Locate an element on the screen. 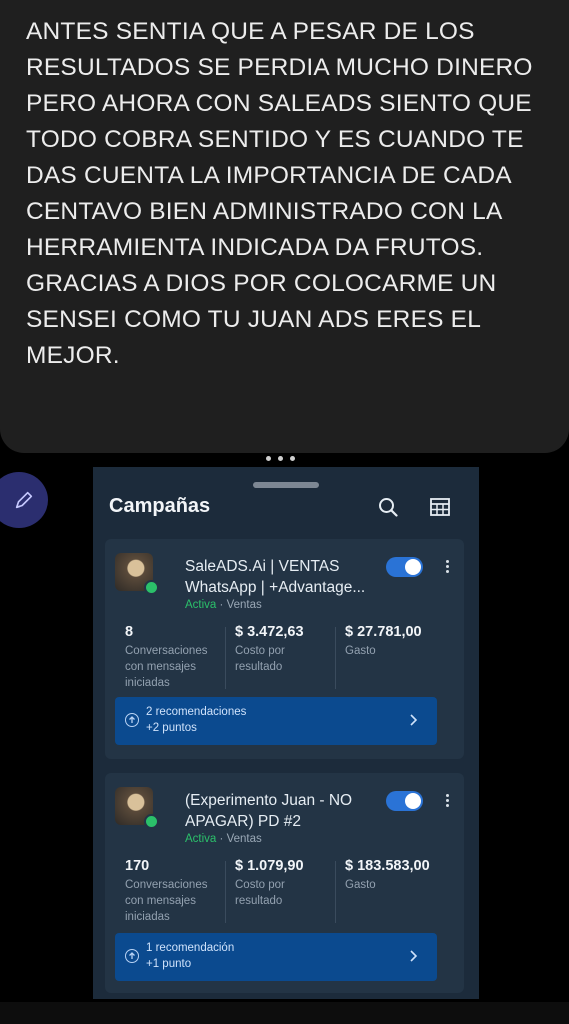  drag-handle is located at coordinates (286, 485).